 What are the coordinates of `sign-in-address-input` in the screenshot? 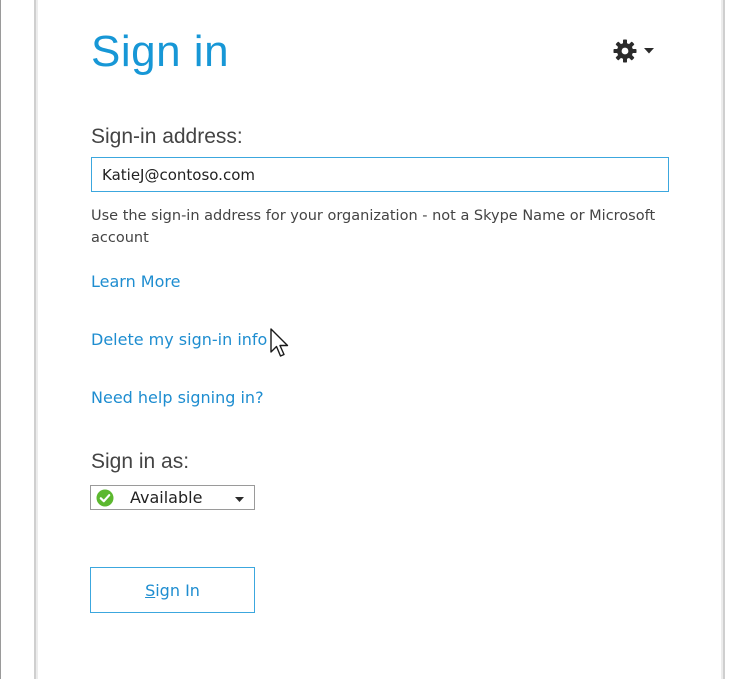 It's located at (380, 174).